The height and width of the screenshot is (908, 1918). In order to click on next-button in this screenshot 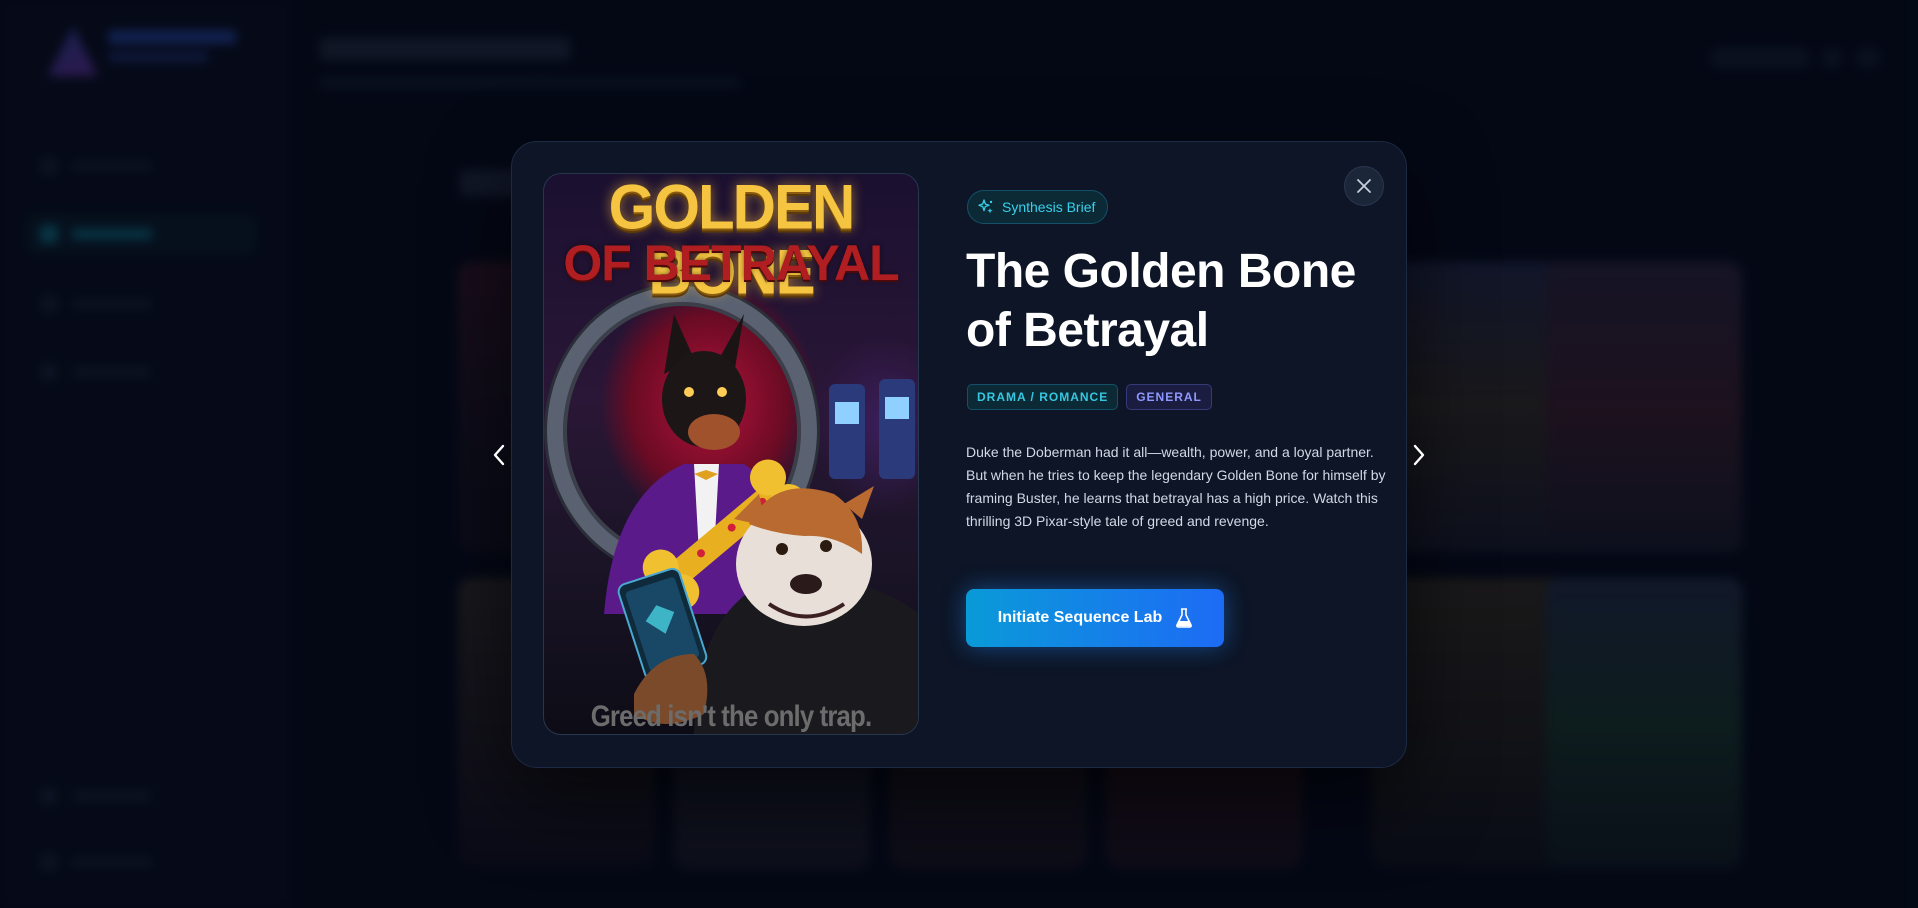, I will do `click(1419, 455)`.